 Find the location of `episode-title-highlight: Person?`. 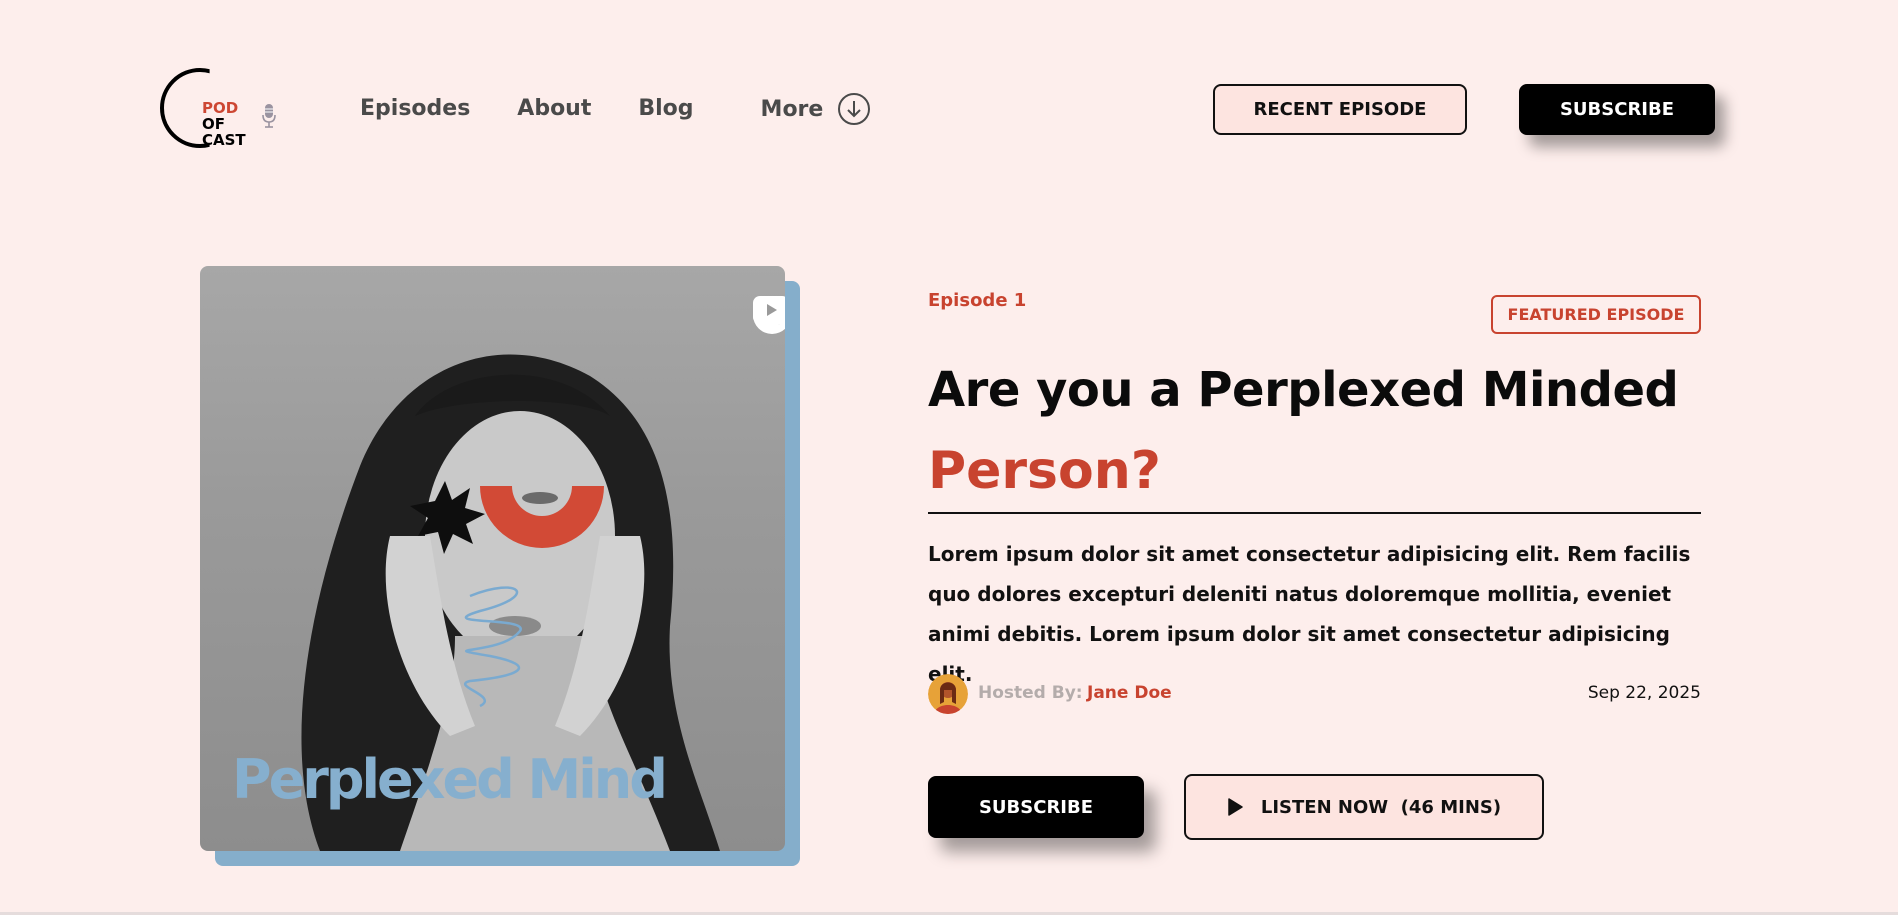

episode-title-highlight: Person? is located at coordinates (1044, 471).